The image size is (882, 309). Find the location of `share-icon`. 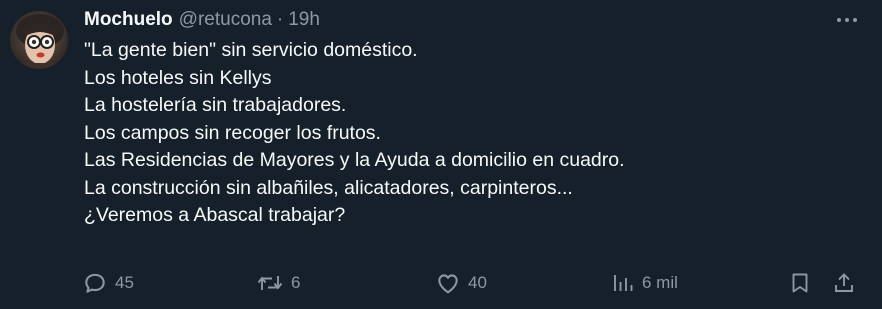

share-icon is located at coordinates (844, 282).